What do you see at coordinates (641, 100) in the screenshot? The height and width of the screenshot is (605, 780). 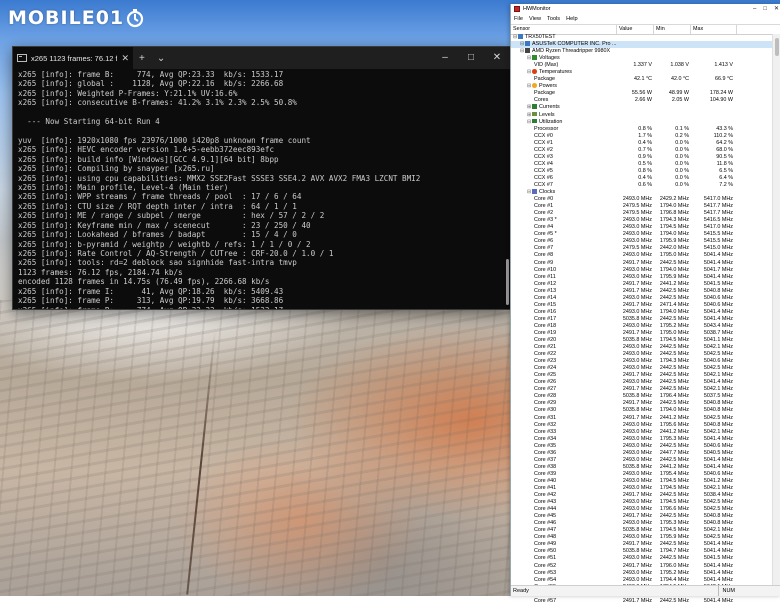 I see `sensor-row: Cores 2.66 W 2.05 W 104.90 W` at bounding box center [641, 100].